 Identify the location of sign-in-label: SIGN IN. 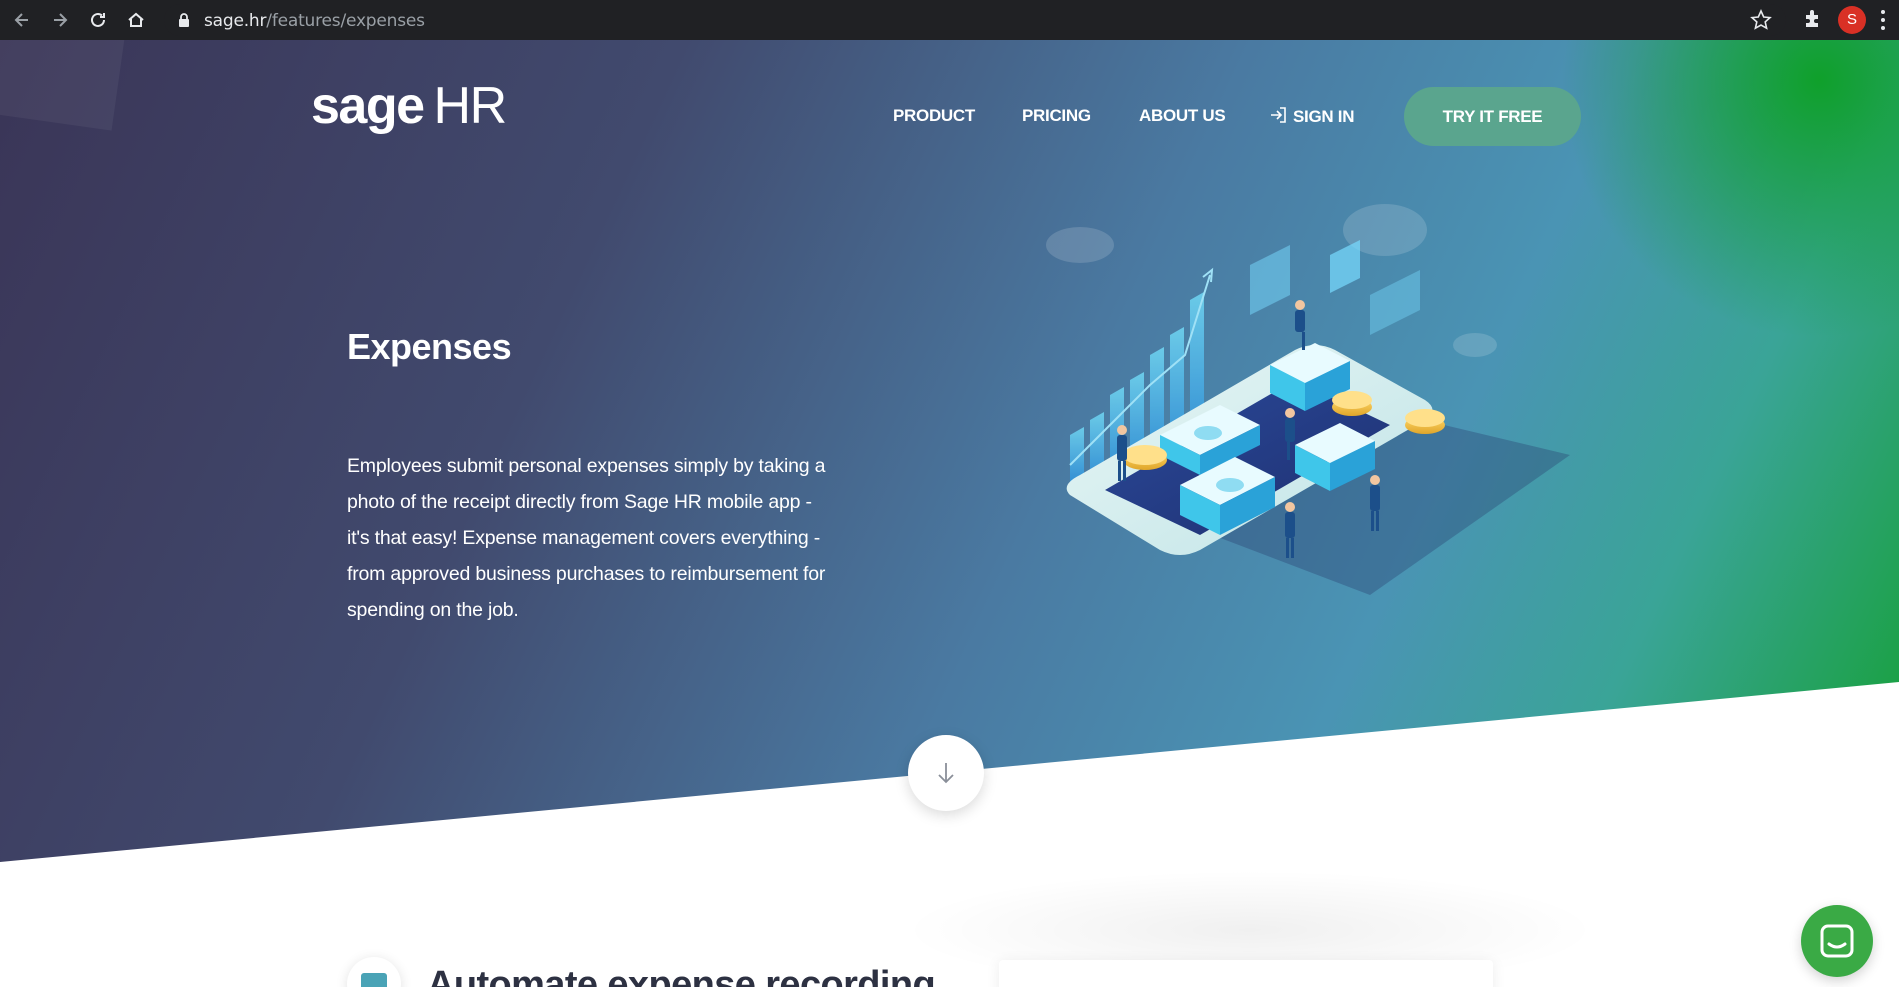
(1324, 116).